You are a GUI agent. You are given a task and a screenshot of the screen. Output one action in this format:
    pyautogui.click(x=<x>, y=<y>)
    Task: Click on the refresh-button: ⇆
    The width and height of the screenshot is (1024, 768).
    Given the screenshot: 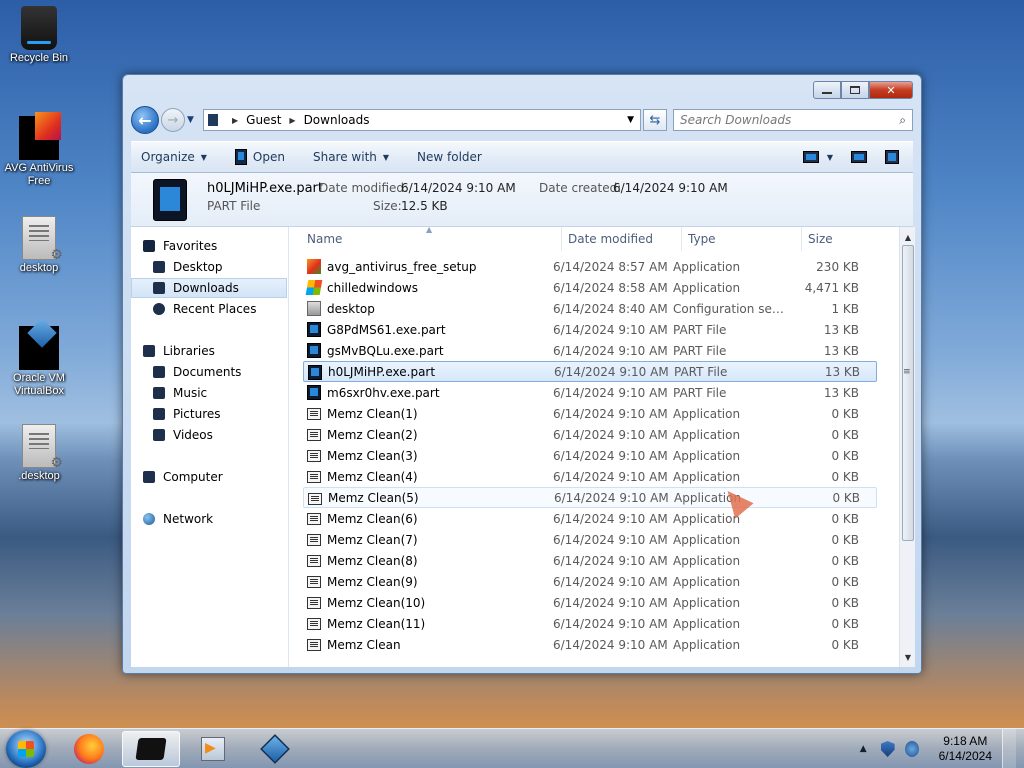 What is the action you would take?
    pyautogui.click(x=655, y=120)
    